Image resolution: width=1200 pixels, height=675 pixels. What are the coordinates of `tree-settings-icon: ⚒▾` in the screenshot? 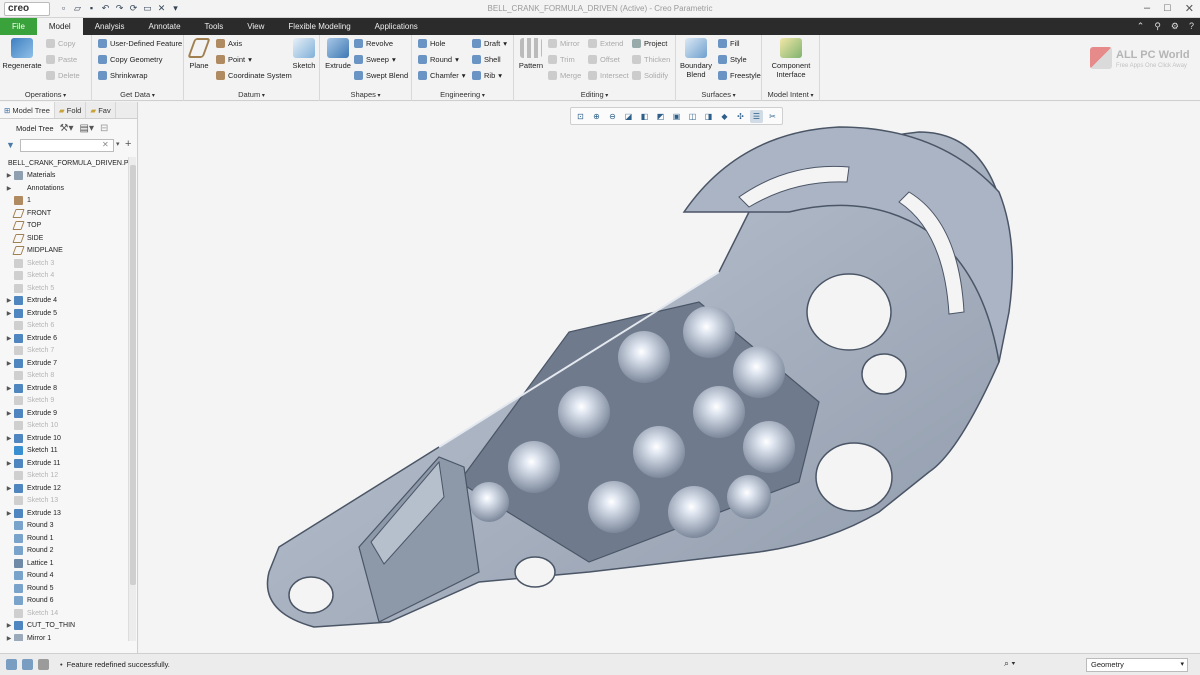 It's located at (67, 128).